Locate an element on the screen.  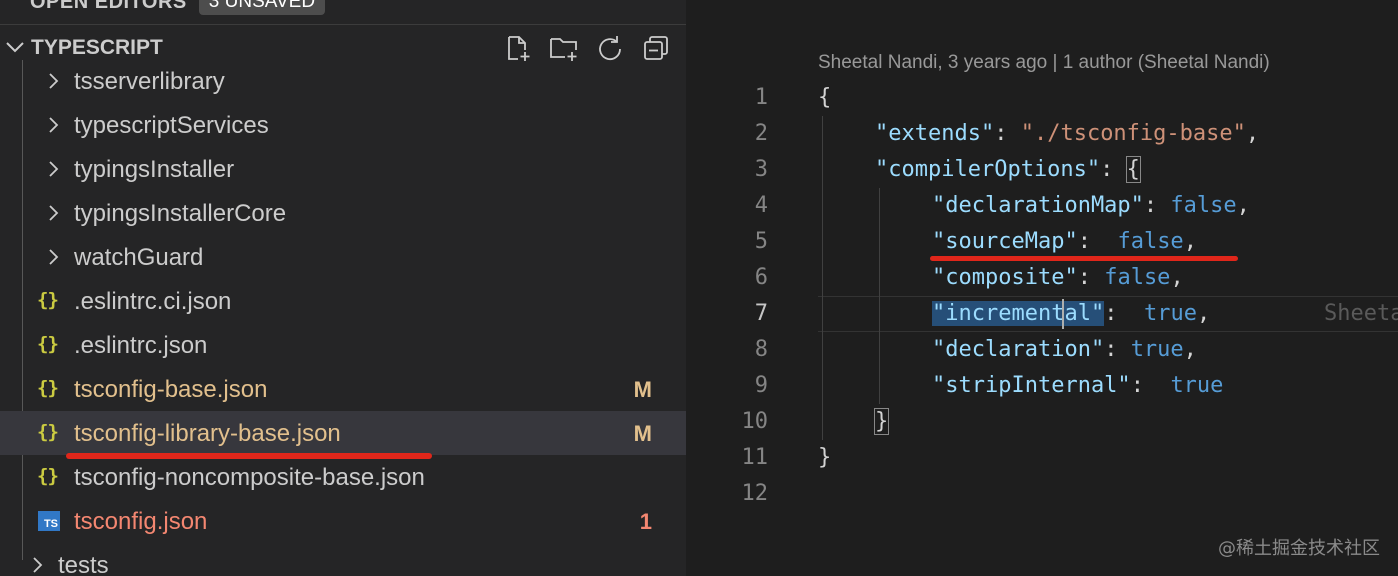
tree-folder-tests: tests is located at coordinates (343, 559).